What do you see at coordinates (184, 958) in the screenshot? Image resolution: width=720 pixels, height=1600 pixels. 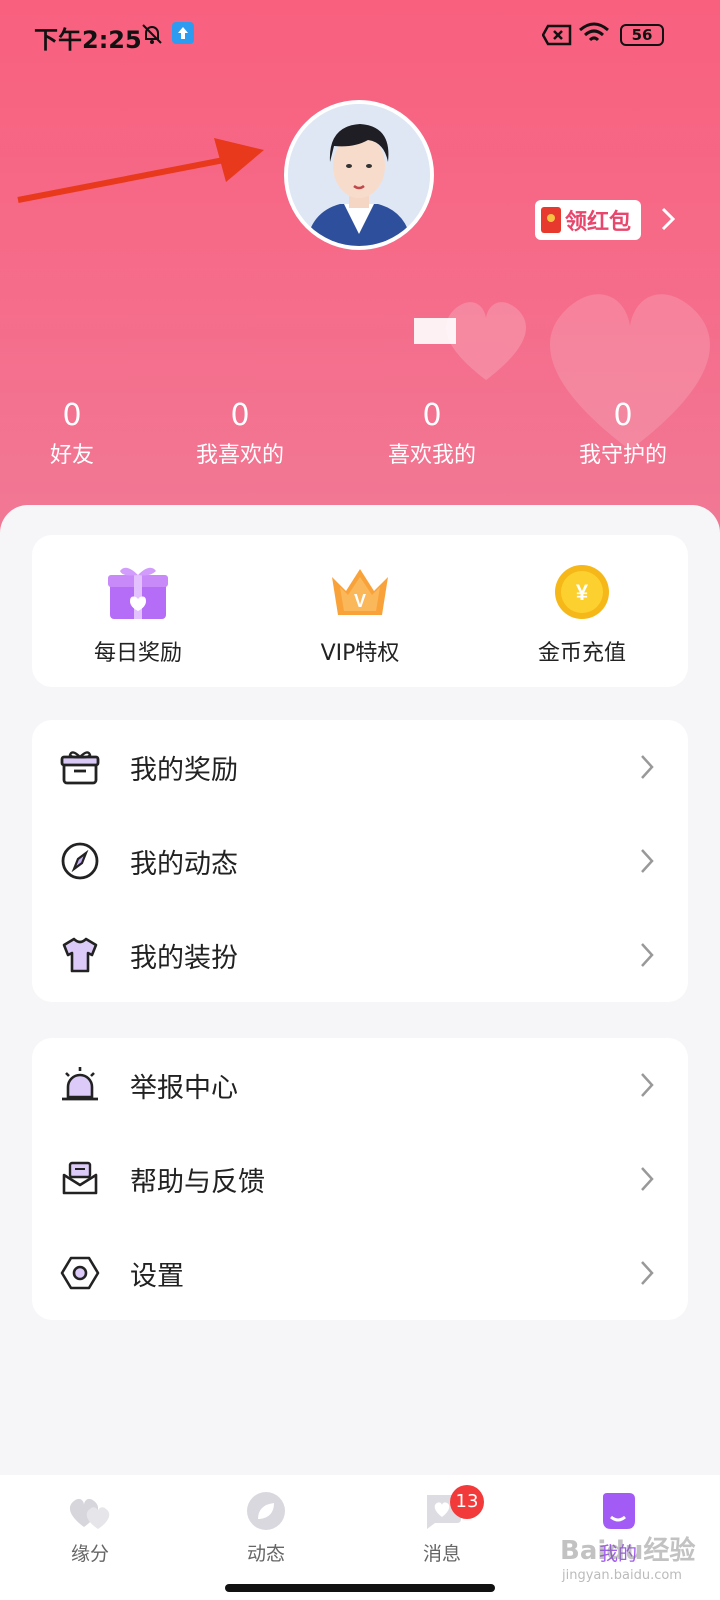 I see `menu-item-label: 我的装扮` at bounding box center [184, 958].